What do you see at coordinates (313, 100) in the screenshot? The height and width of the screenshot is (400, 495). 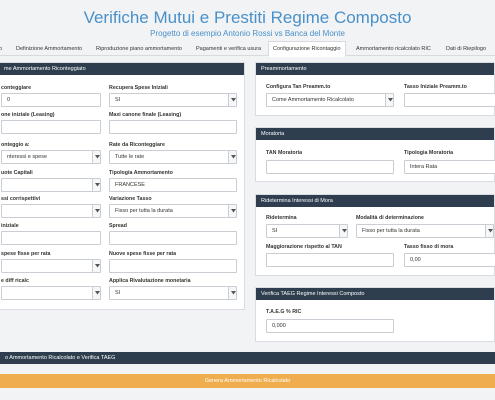 I see `configura-tan-value: Come Ammortamento Ricalcolato` at bounding box center [313, 100].